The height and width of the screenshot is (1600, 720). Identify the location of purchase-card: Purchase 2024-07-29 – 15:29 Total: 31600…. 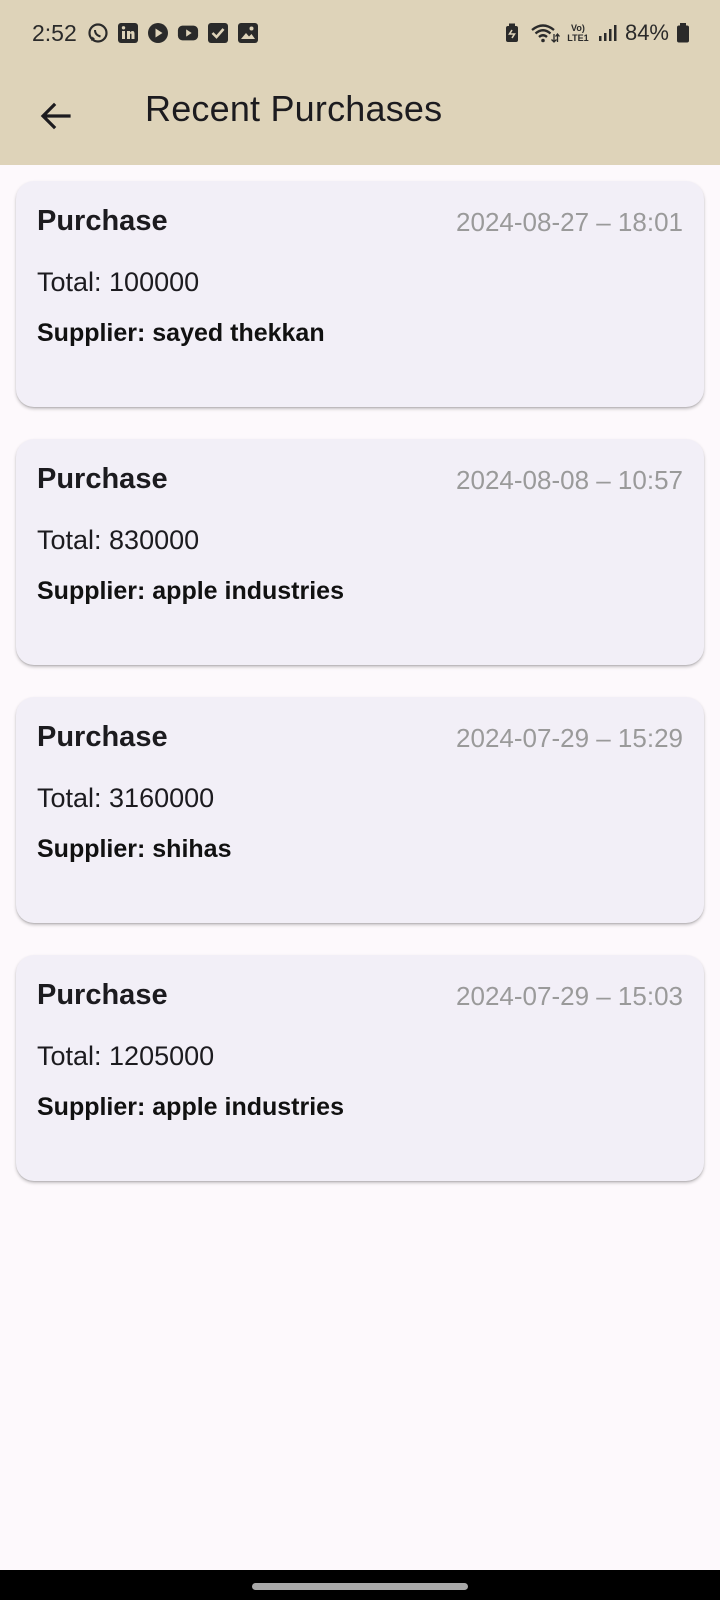
(360, 810).